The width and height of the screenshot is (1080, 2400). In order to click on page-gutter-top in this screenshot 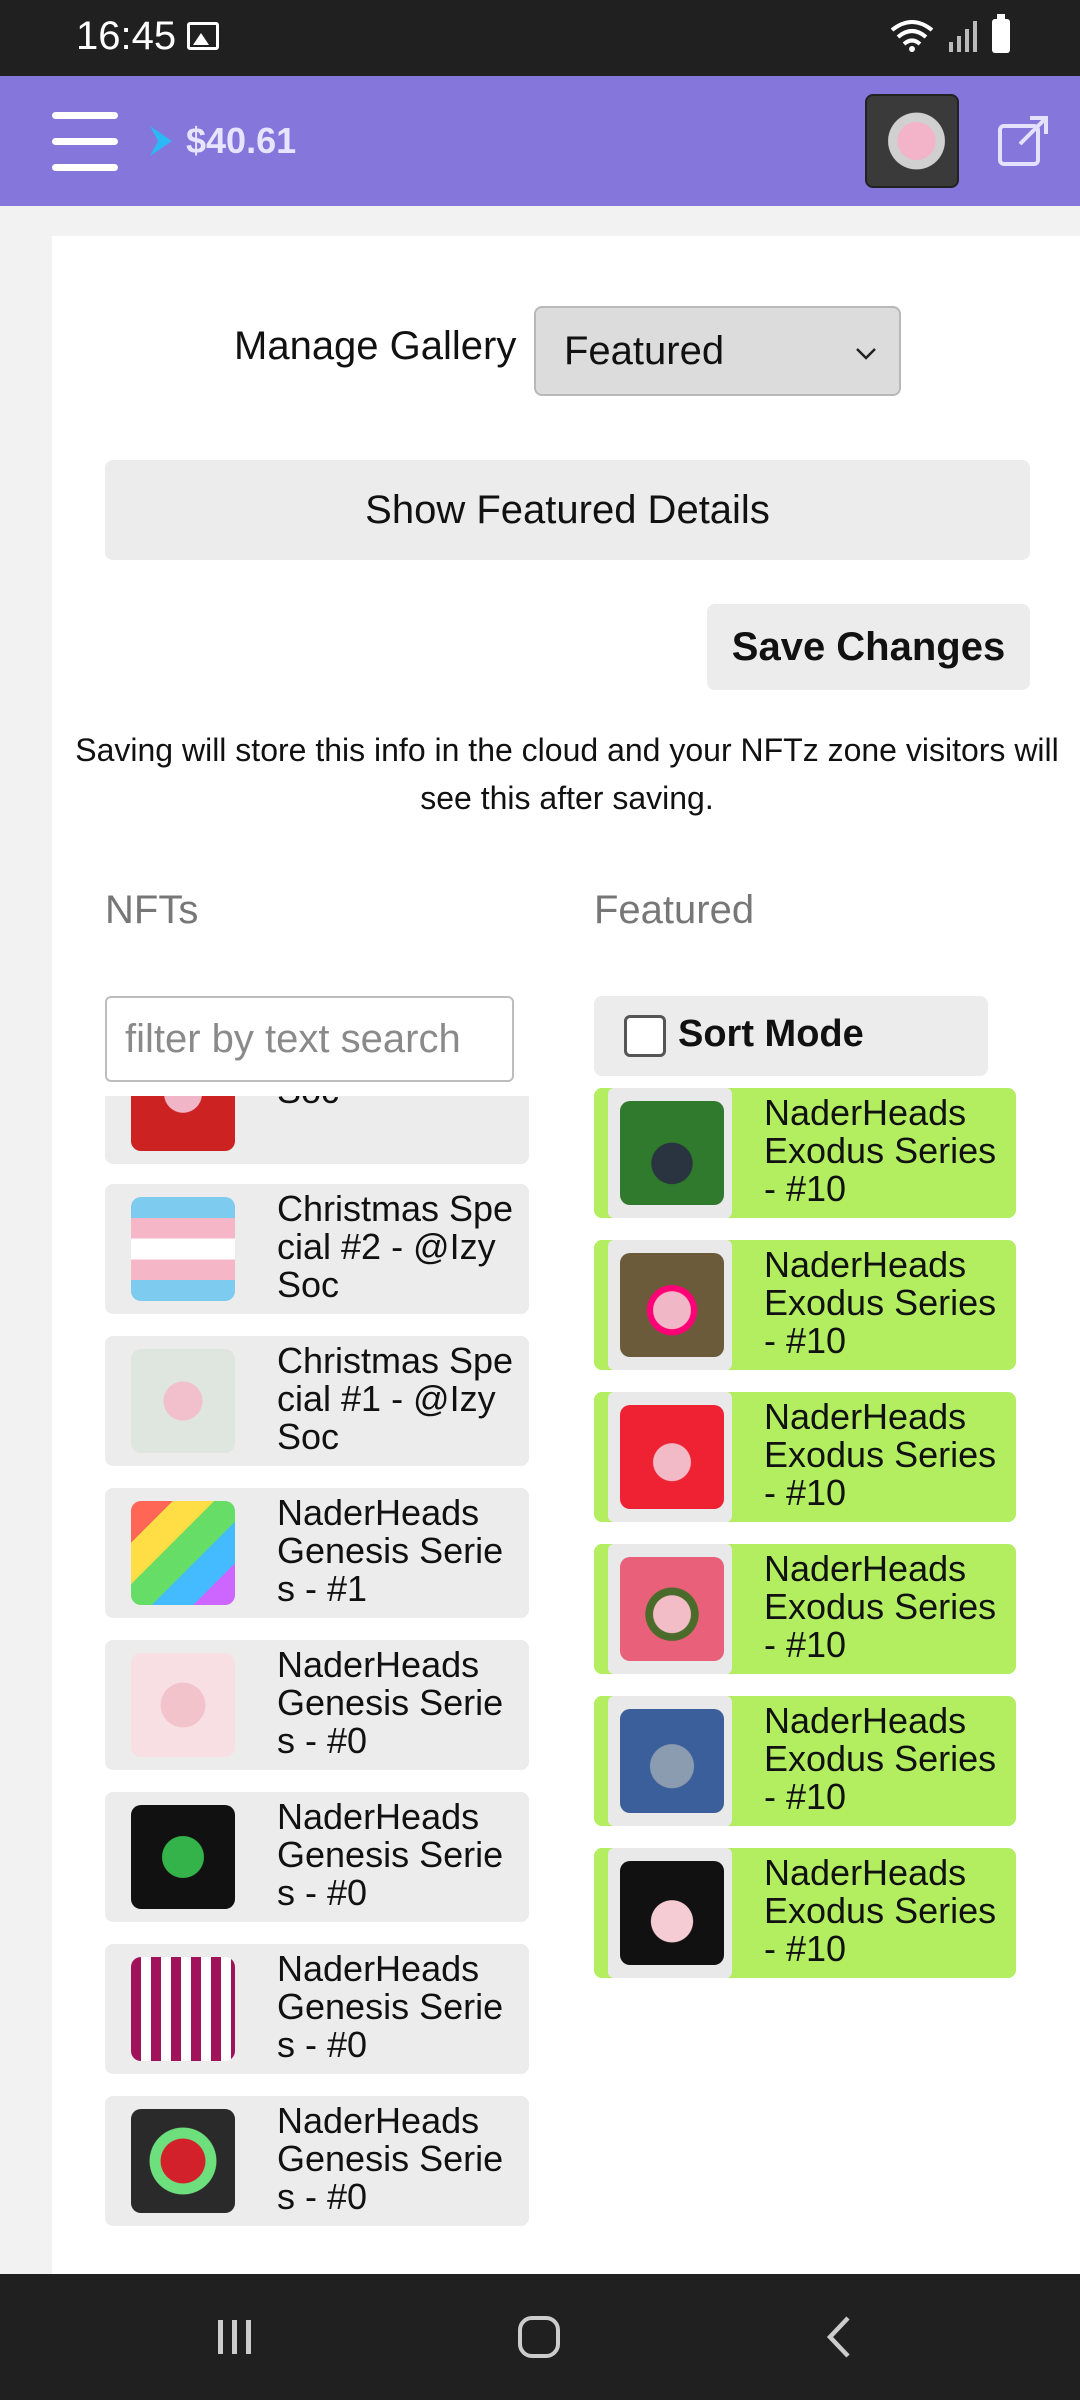, I will do `click(540, 221)`.